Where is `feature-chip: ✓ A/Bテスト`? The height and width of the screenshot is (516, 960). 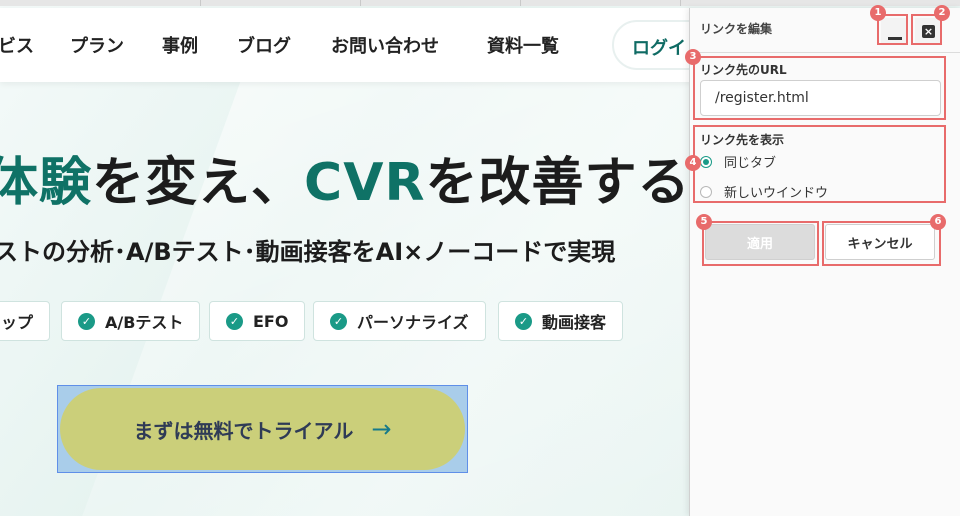 feature-chip: ✓ A/Bテスト is located at coordinates (131, 321).